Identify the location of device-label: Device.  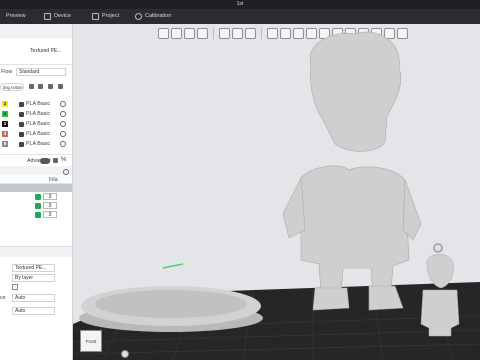
(62, 16).